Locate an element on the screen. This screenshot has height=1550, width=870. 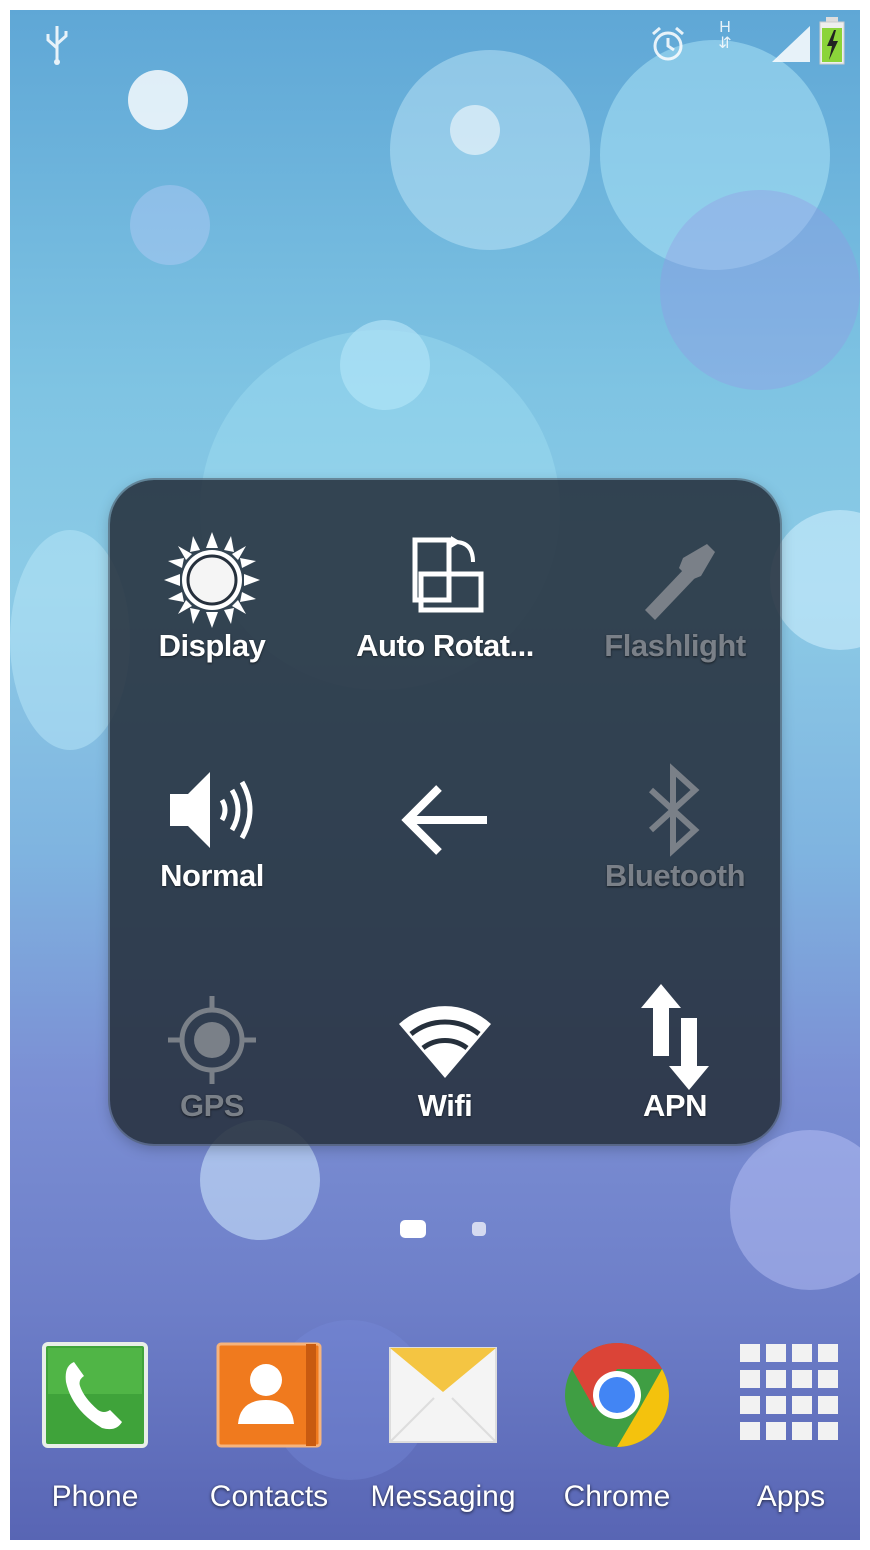
network-type-label: H is located at coordinates (725, 27).